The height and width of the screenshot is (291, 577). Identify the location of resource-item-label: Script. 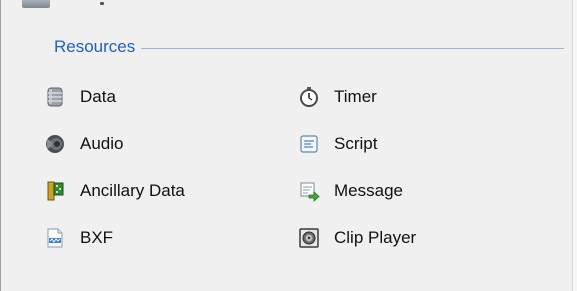
(356, 143).